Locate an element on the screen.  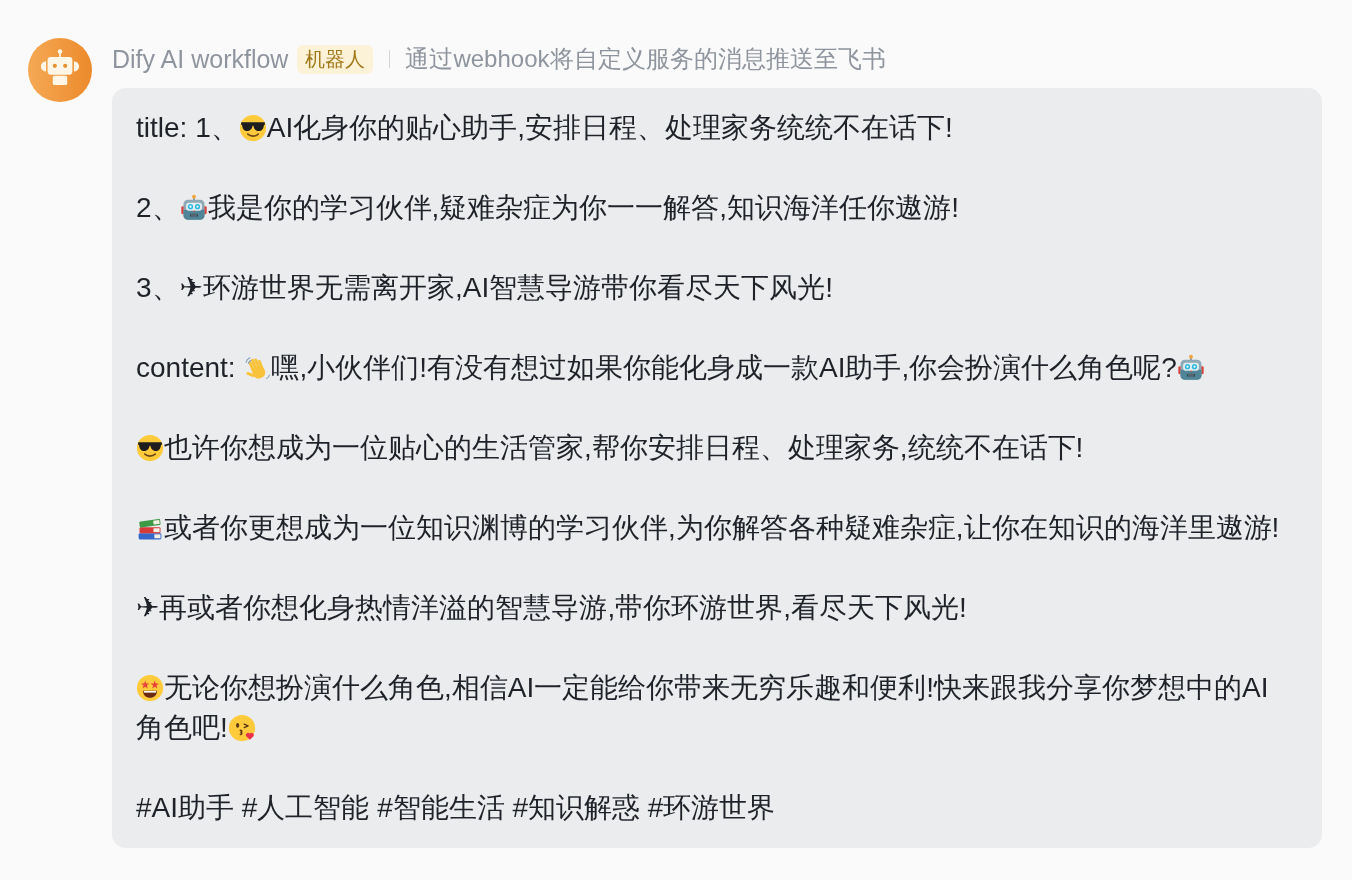
kissing-face-icon is located at coordinates (241, 728).